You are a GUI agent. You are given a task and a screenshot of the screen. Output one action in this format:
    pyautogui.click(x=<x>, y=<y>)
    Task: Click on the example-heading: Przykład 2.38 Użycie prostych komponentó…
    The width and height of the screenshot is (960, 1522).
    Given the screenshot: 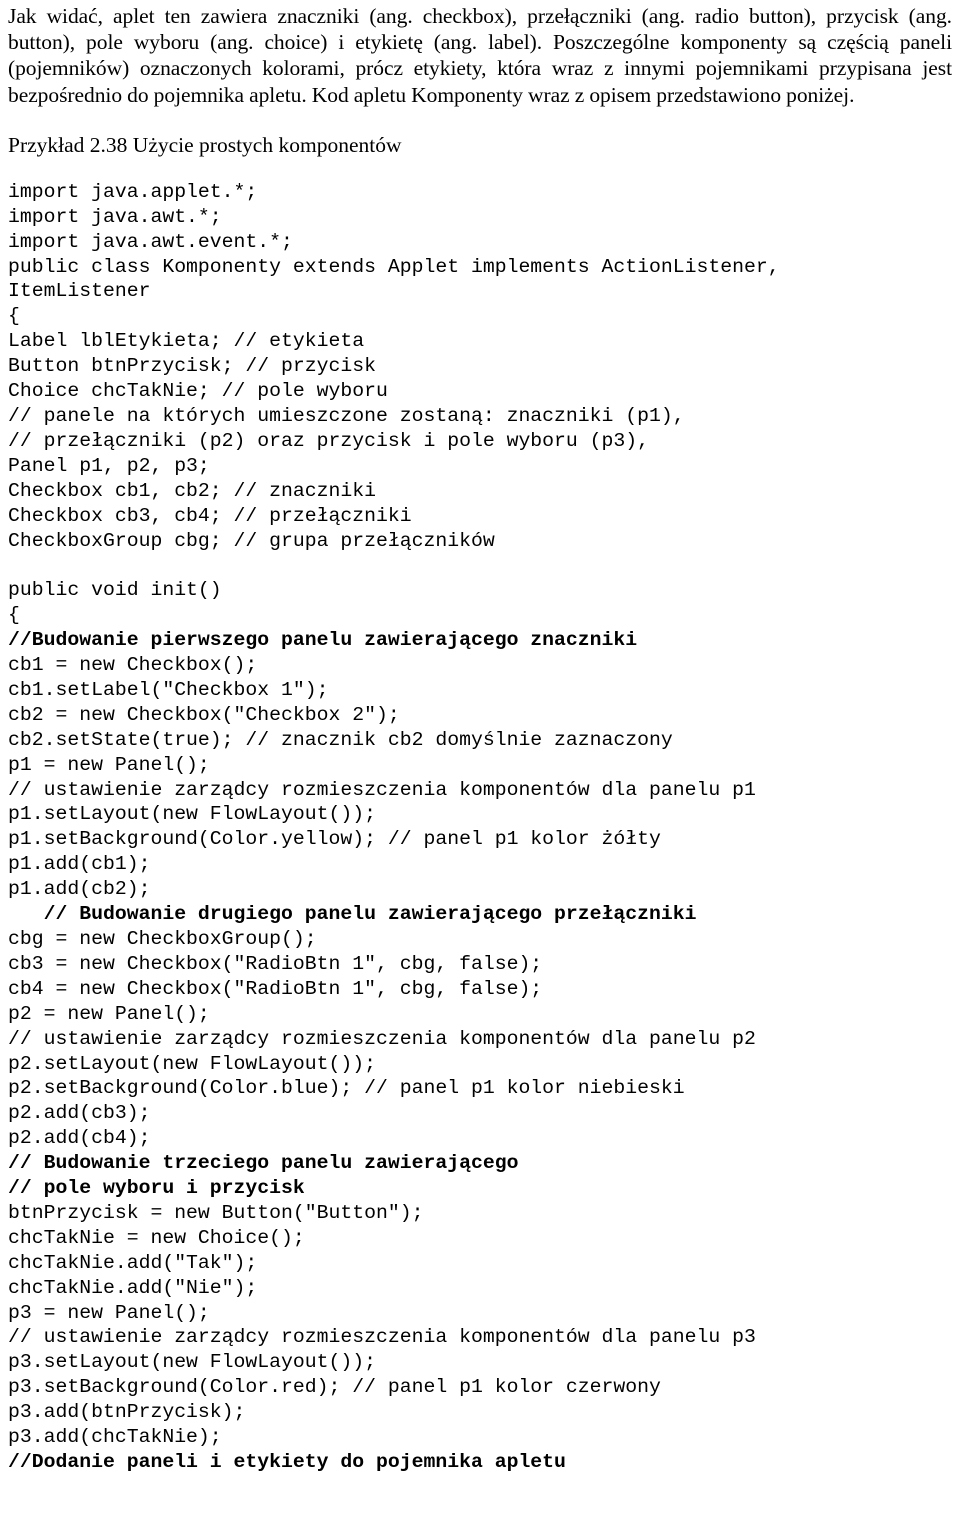 What is the action you would take?
    pyautogui.click(x=205, y=144)
    